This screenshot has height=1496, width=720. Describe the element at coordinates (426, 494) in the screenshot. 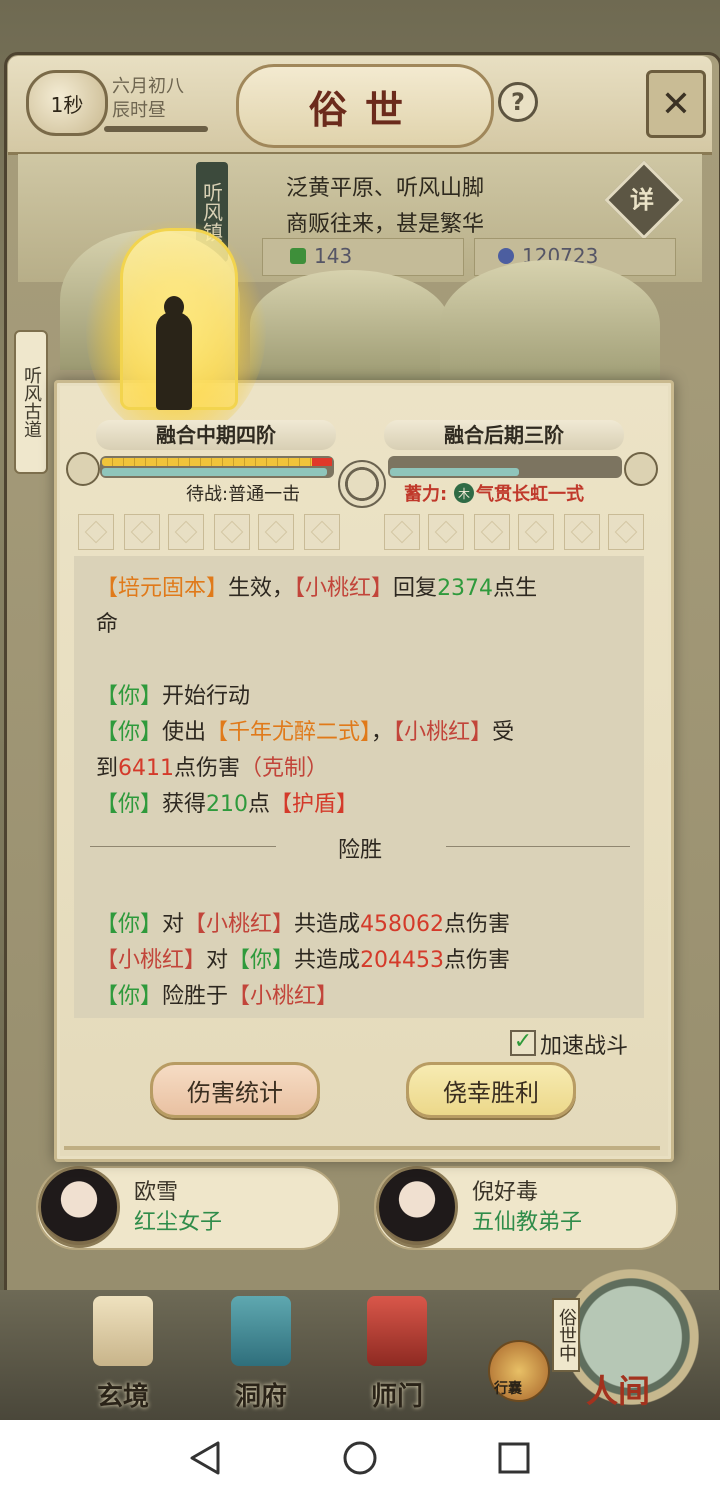

I see `enemy-stance-label: 蓄力:` at that location.